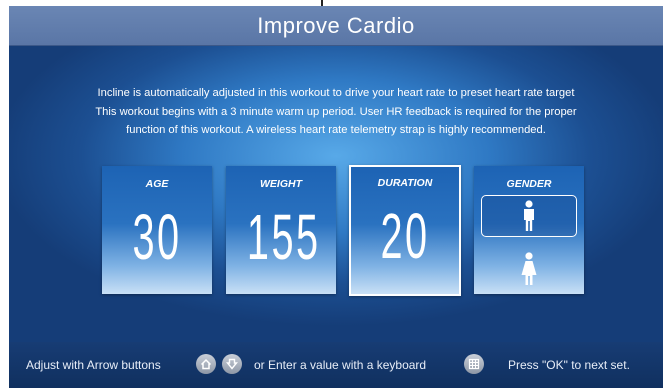 Image resolution: width=671 pixels, height=388 pixels. I want to click on keyboard-button, so click(474, 364).